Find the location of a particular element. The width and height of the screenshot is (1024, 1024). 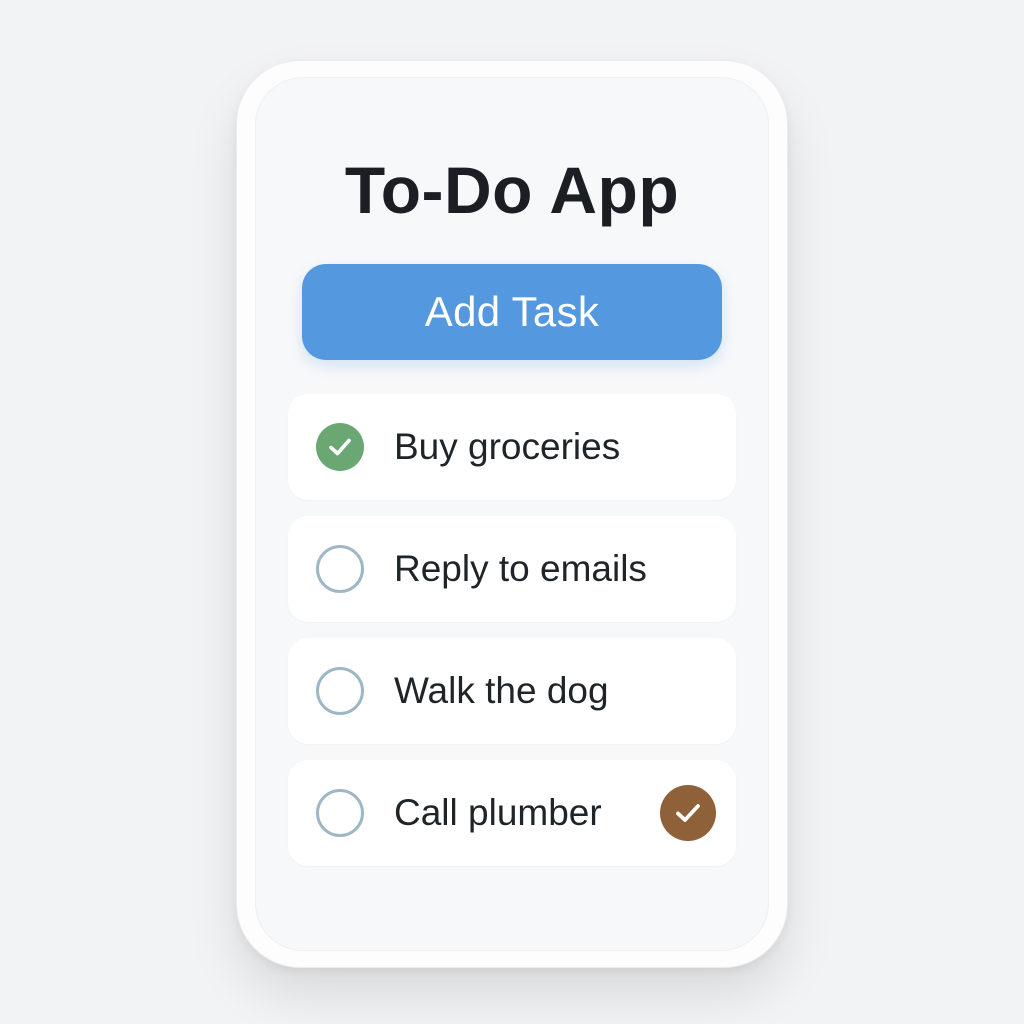

add-task-button: Add Task is located at coordinates (512, 312).